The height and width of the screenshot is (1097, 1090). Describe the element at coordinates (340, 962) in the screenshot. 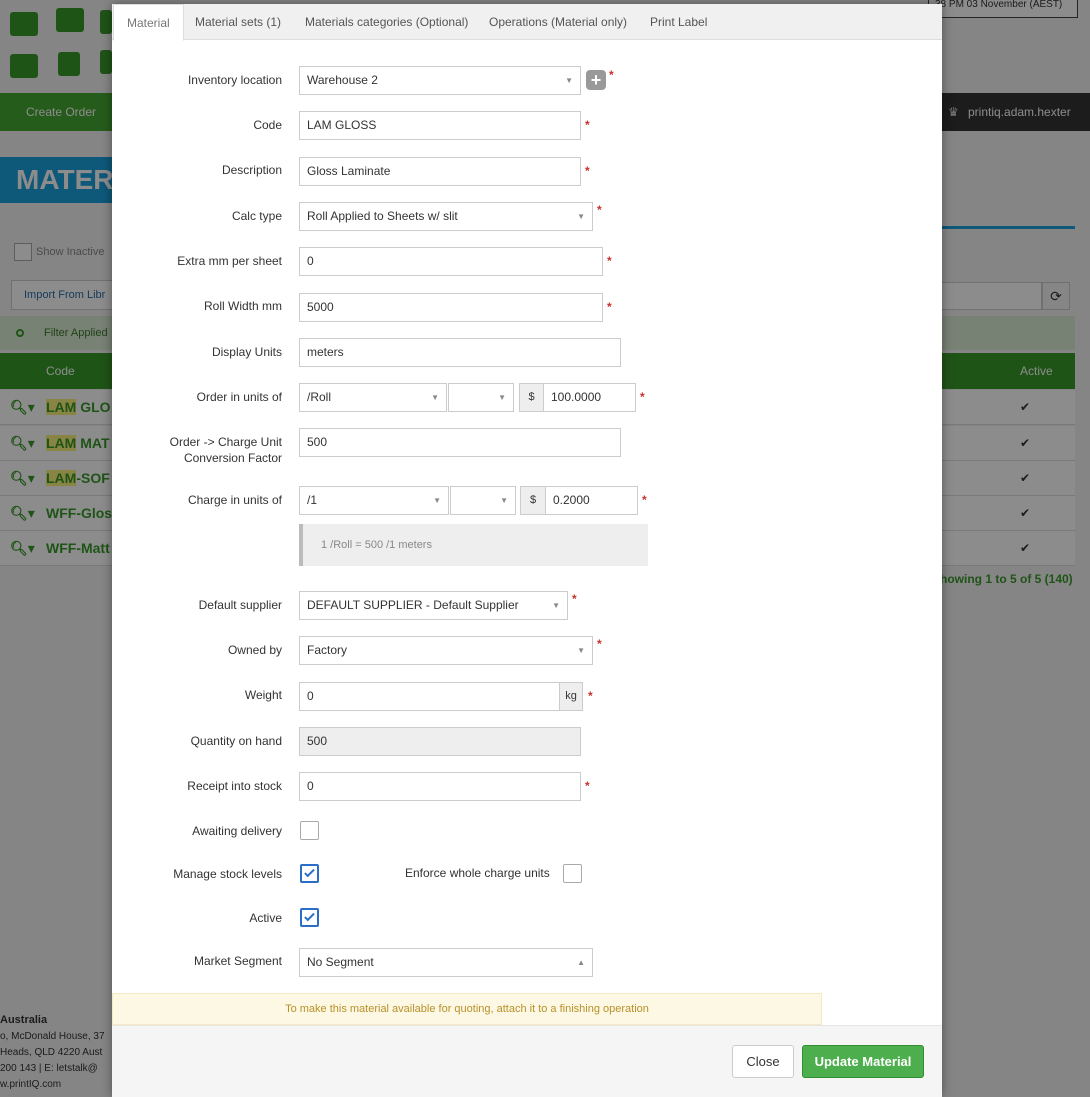

I see `market-segment-value: No Segment` at that location.